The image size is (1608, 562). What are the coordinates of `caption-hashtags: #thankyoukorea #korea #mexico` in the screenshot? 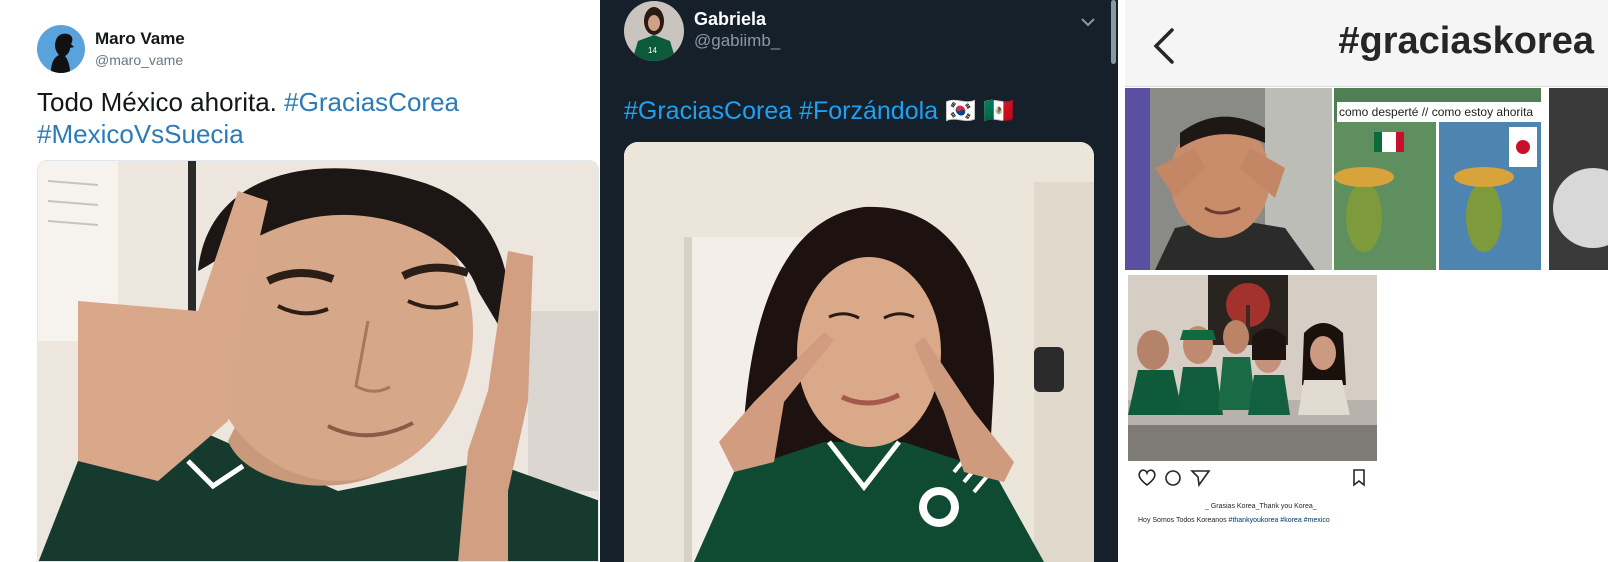 It's located at (1279, 520).